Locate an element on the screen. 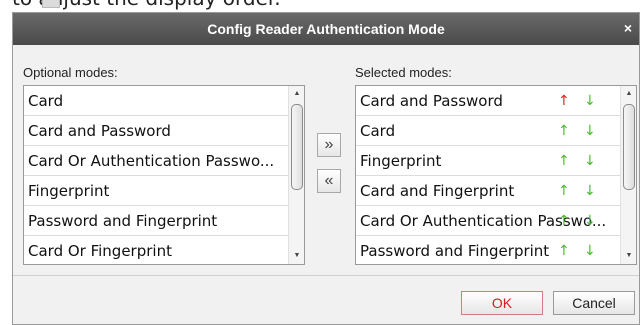 The width and height of the screenshot is (640, 325). list-item: Fingerprint ↑ ↓ is located at coordinates (488, 161).